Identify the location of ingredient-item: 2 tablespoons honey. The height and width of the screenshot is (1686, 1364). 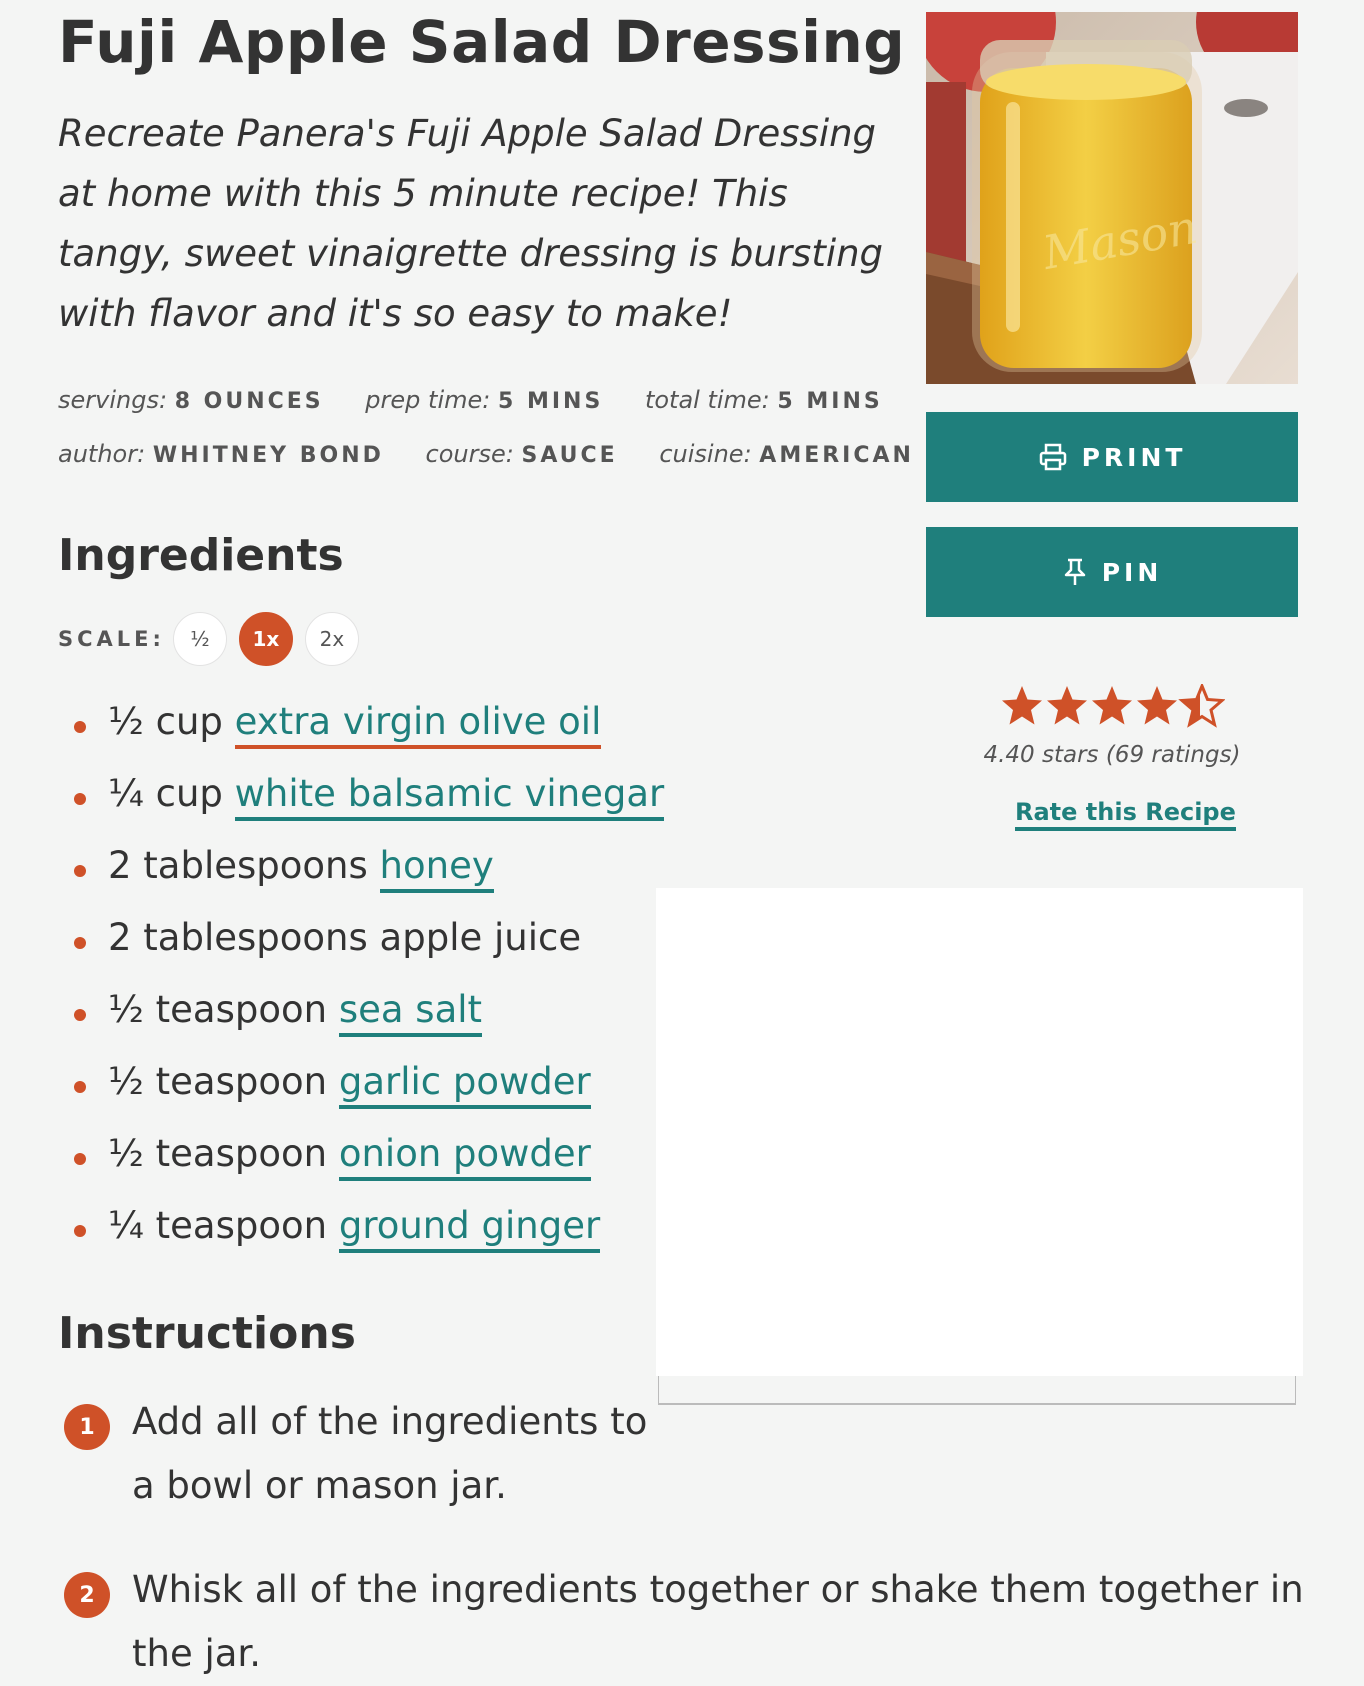
(361, 880).